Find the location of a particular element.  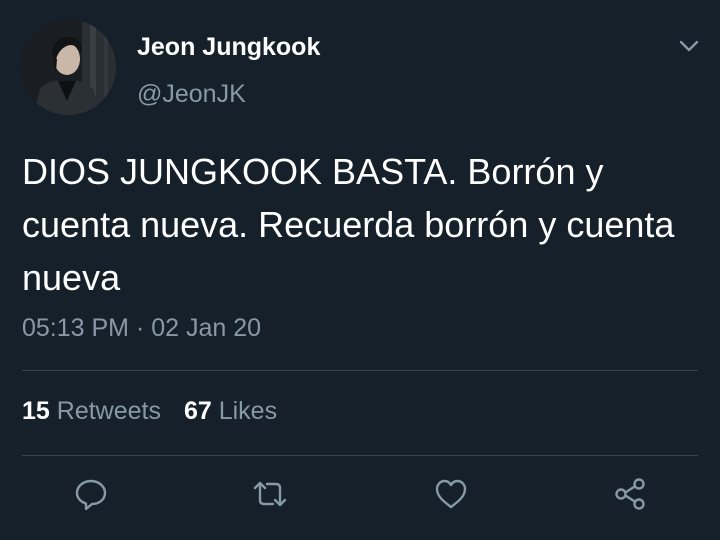

retweets-stat: 15 Retweets is located at coordinates (91, 411).